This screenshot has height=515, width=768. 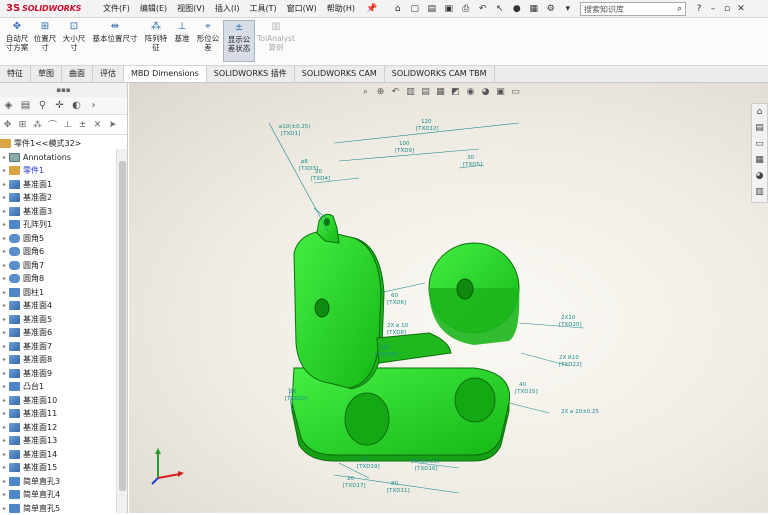 What do you see at coordinates (239, 41) in the screenshot?
I see `show-tolerance-status-button: ± 显示公差状态` at bounding box center [239, 41].